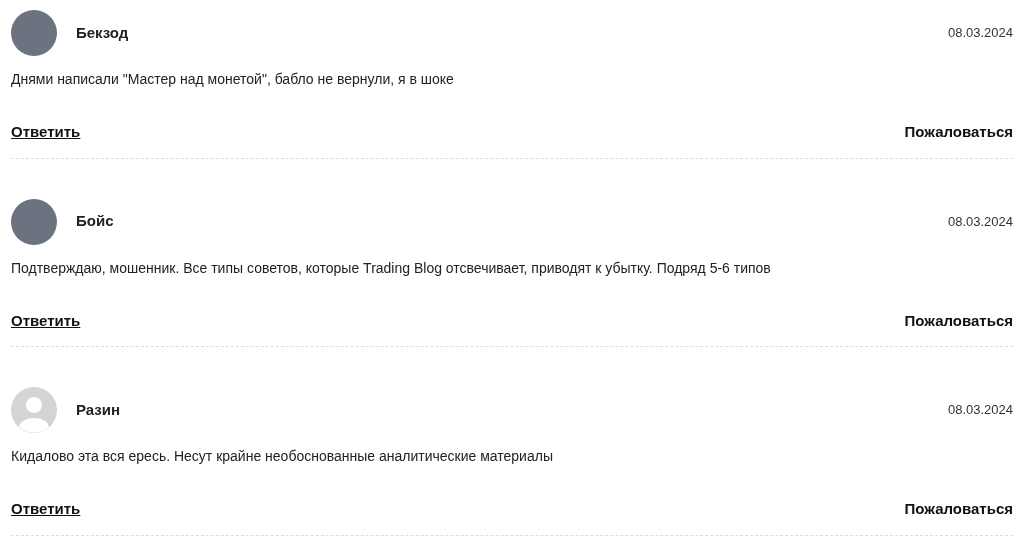 The width and height of the screenshot is (1024, 549). Describe the element at coordinates (282, 456) in the screenshot. I see `comment-text: Кидалово эта вся ересь. Несут крайне необоснованные аналитические материалы` at that location.